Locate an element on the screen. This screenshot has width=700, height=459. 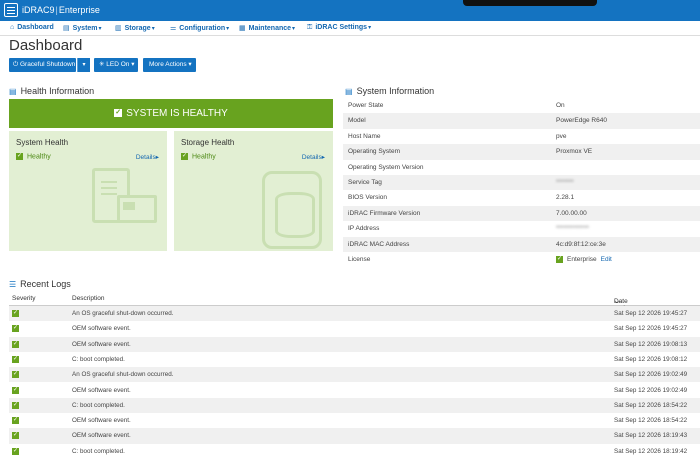
nav-maintenance: ▦ Maintenance▾ is located at coordinates (267, 28).